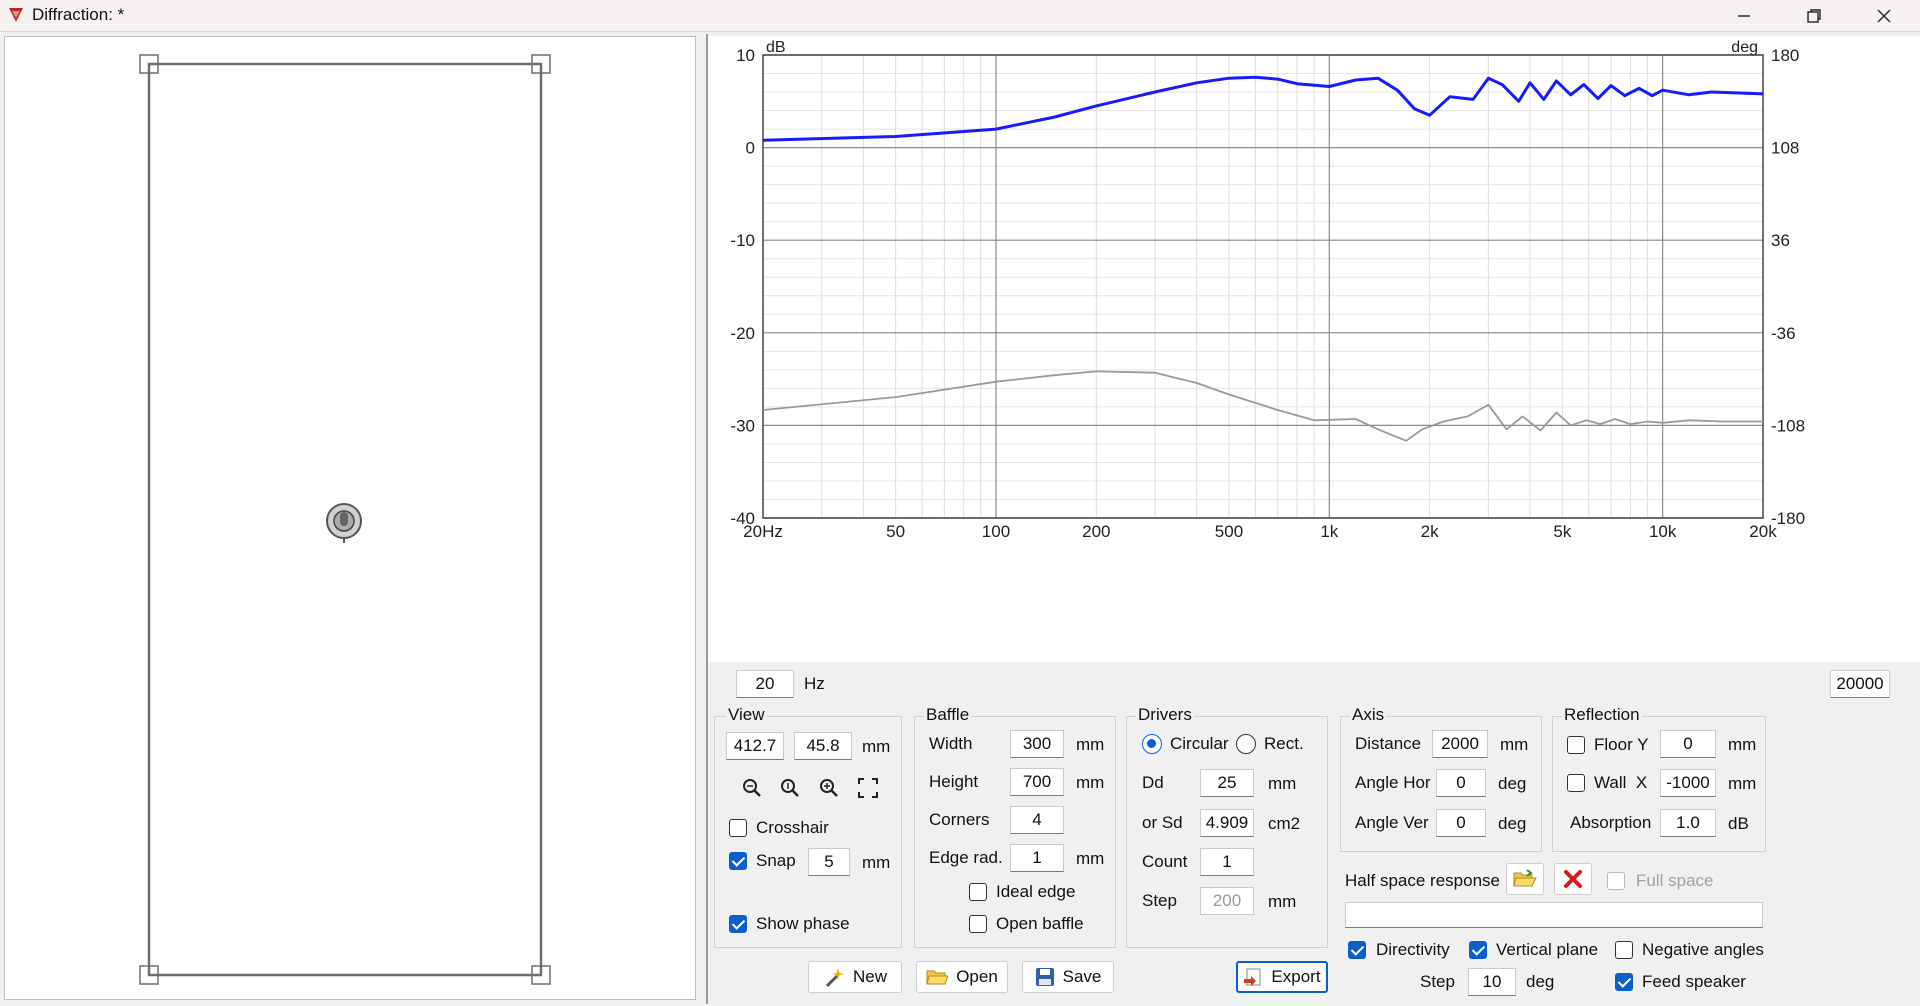 The image size is (1920, 1006). Describe the element at coordinates (1082, 976) in the screenshot. I see `save-button-label: Save` at that location.